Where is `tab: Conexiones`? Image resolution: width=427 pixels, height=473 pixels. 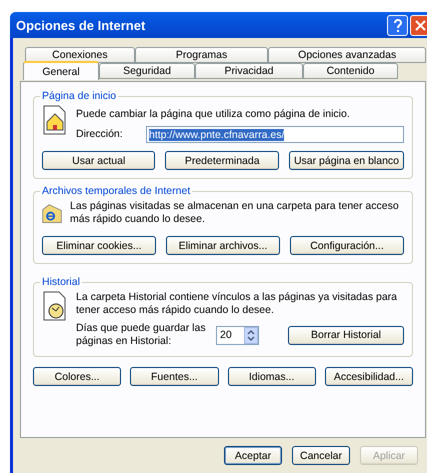
tab: Conexiones is located at coordinates (80, 55).